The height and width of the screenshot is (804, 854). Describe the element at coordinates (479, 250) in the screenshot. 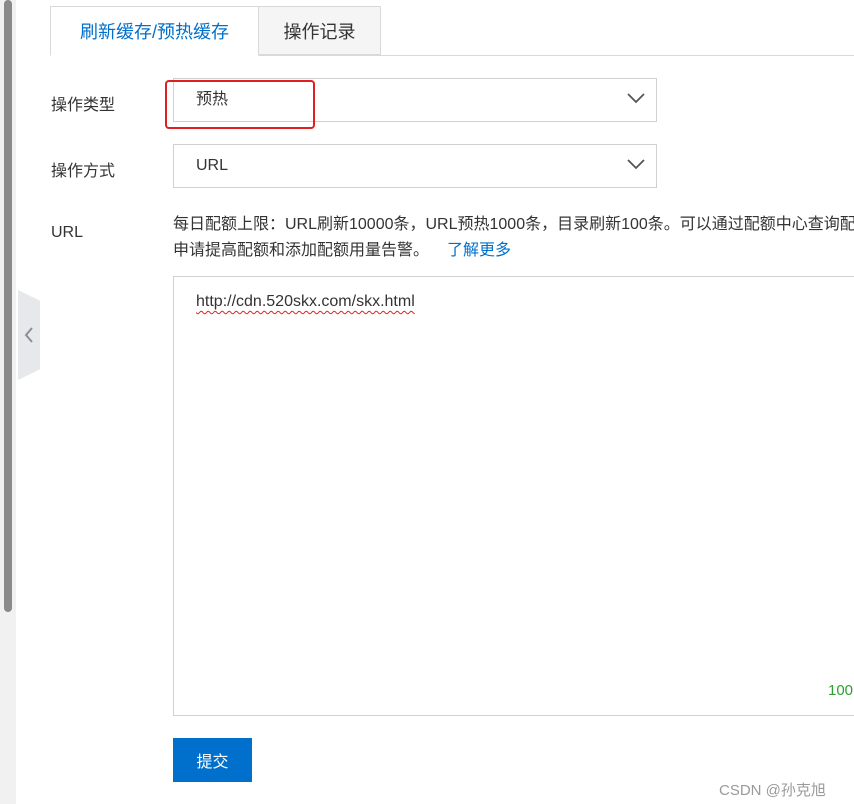

I see `learn-more-link: 了解更多` at that location.